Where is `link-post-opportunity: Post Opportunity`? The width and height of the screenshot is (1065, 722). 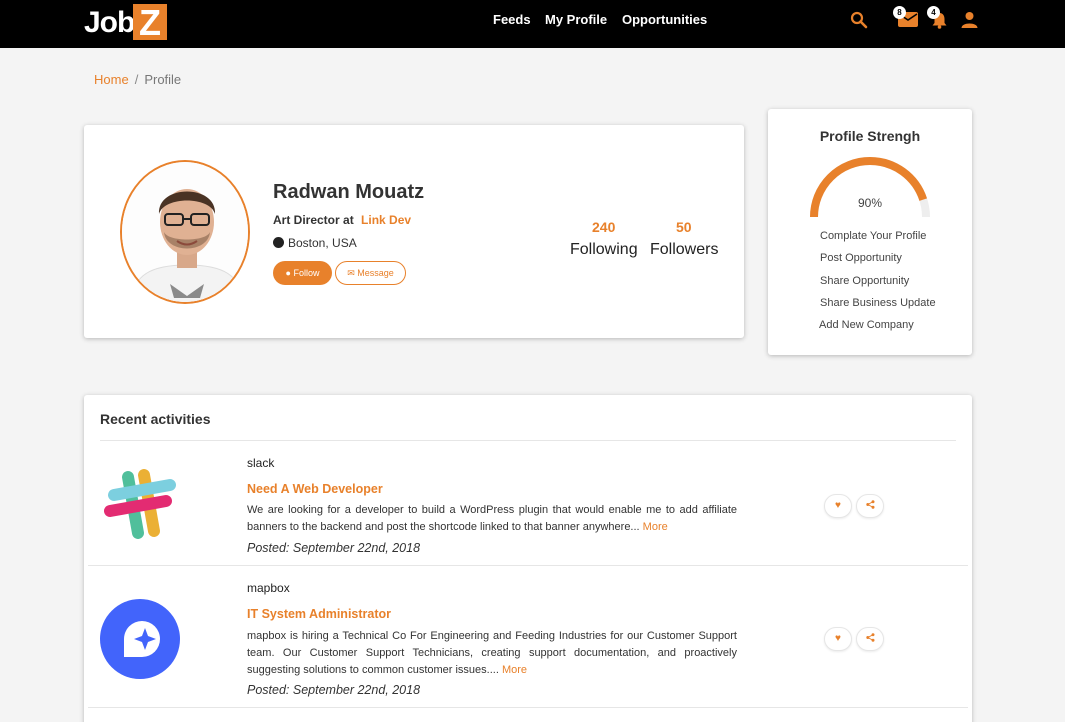
link-post-opportunity: Post Opportunity is located at coordinates (861, 258).